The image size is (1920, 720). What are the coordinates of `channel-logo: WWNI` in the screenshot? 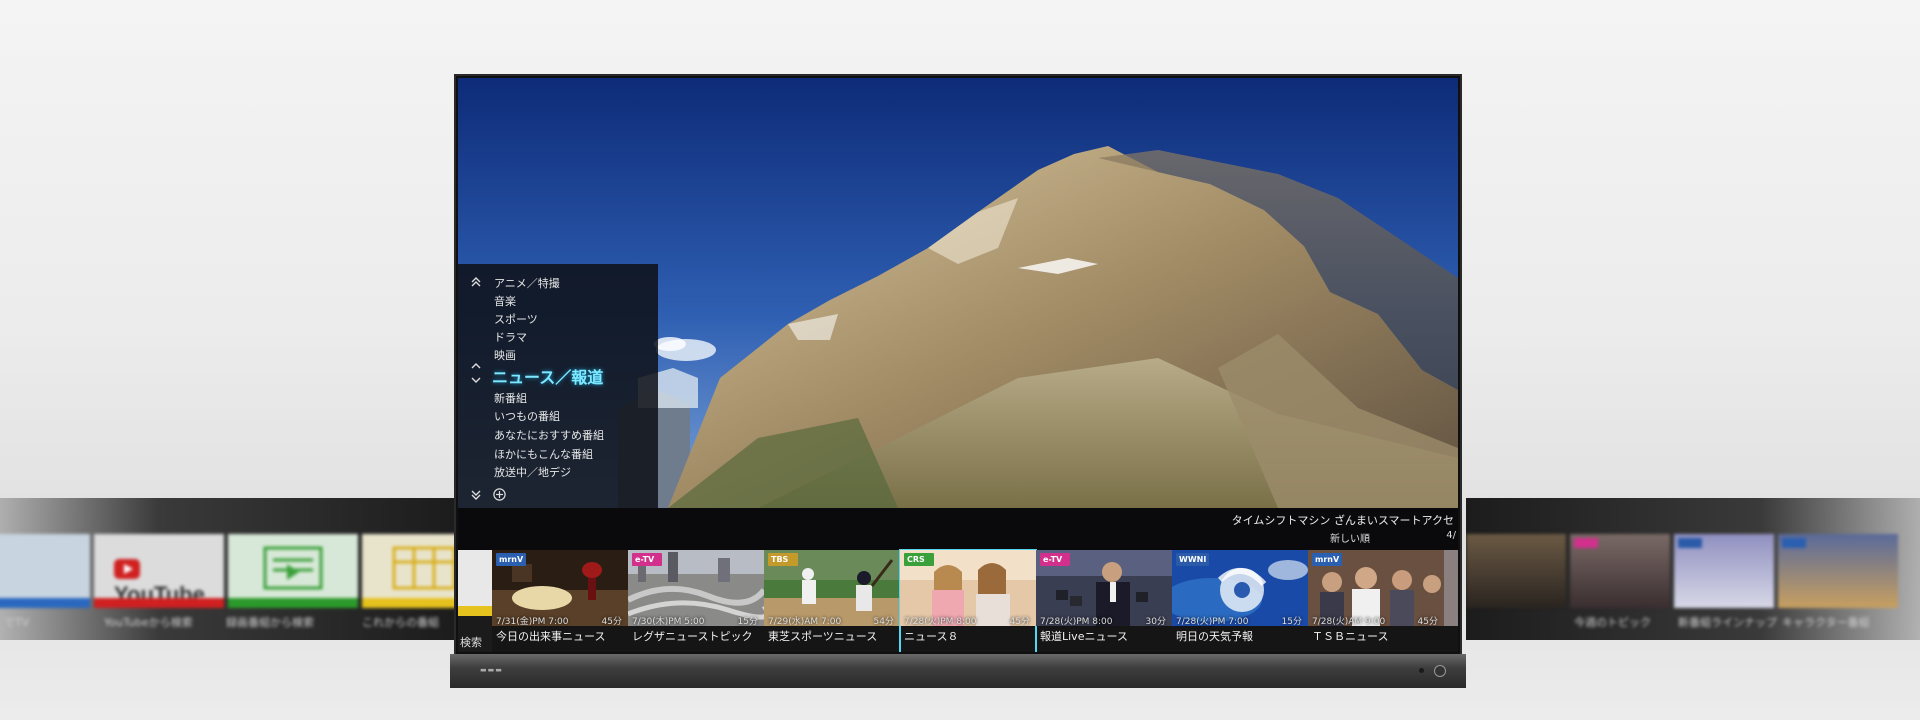 It's located at (1193, 559).